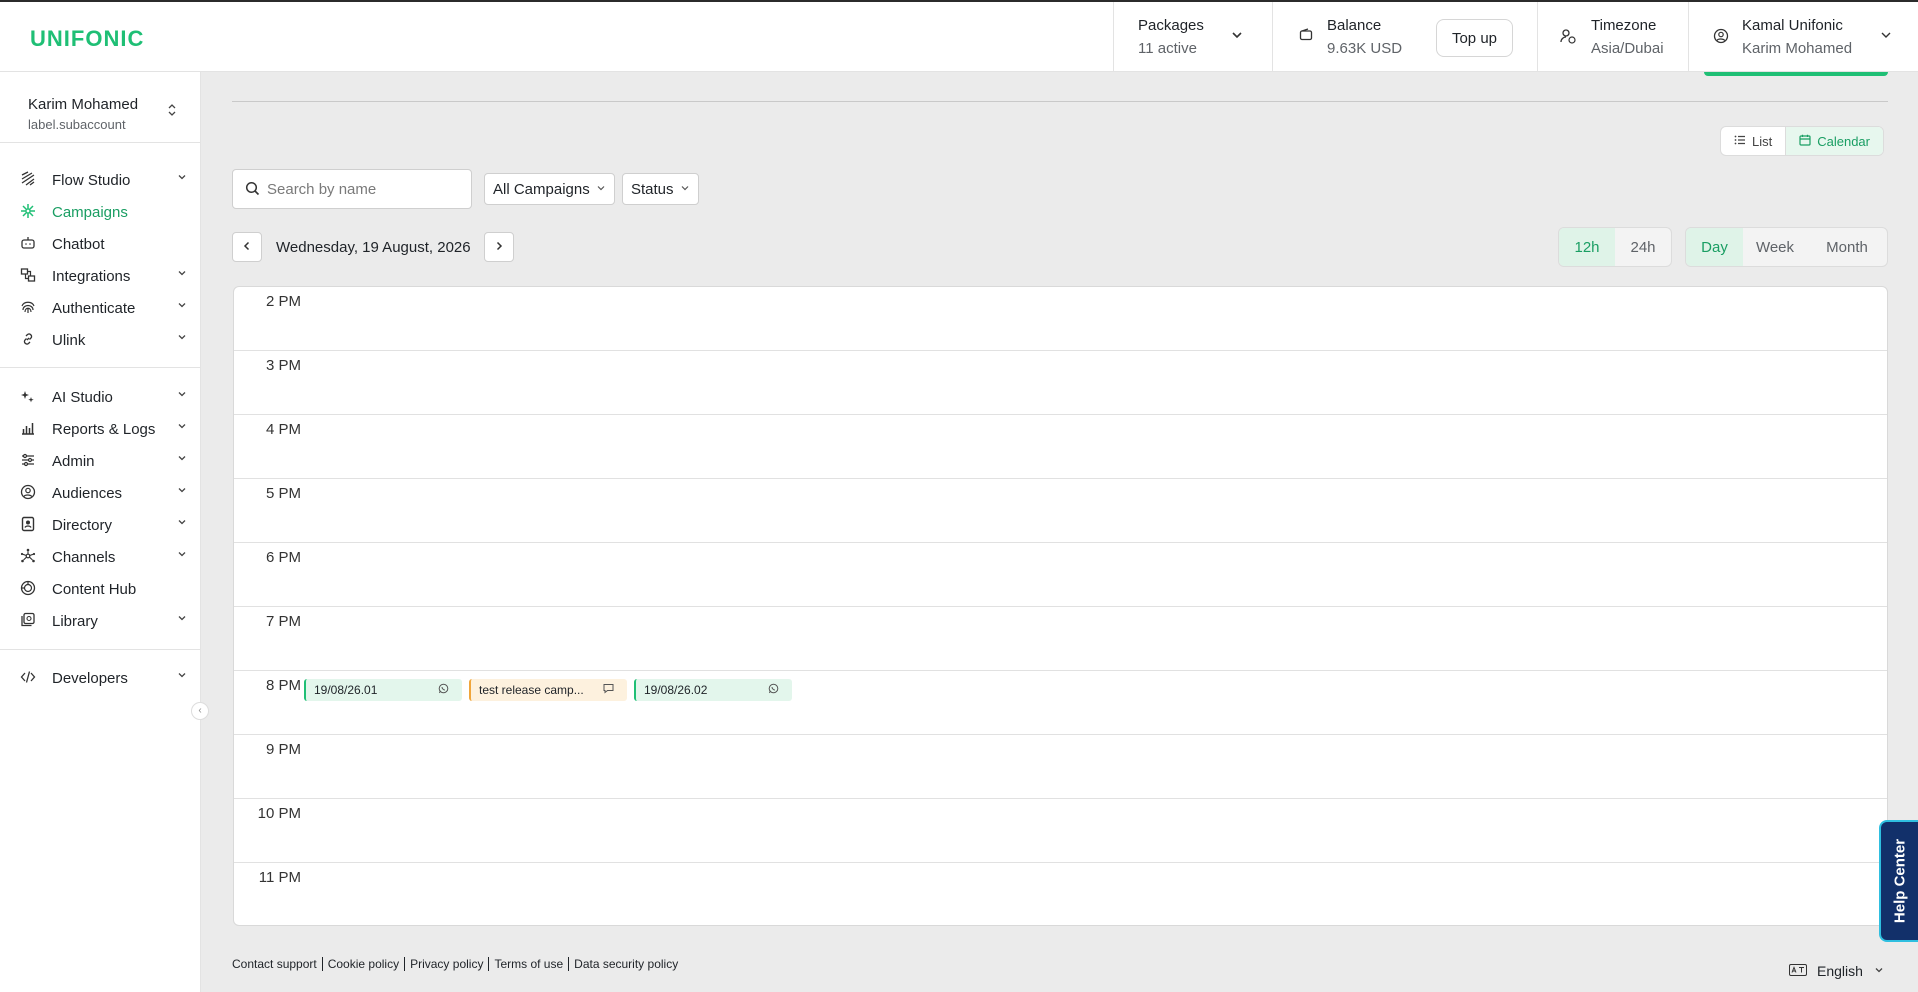 The width and height of the screenshot is (1918, 992). What do you see at coordinates (1612, 37) in the screenshot?
I see `timezone-selector: Timezone Asia/Dubai` at bounding box center [1612, 37].